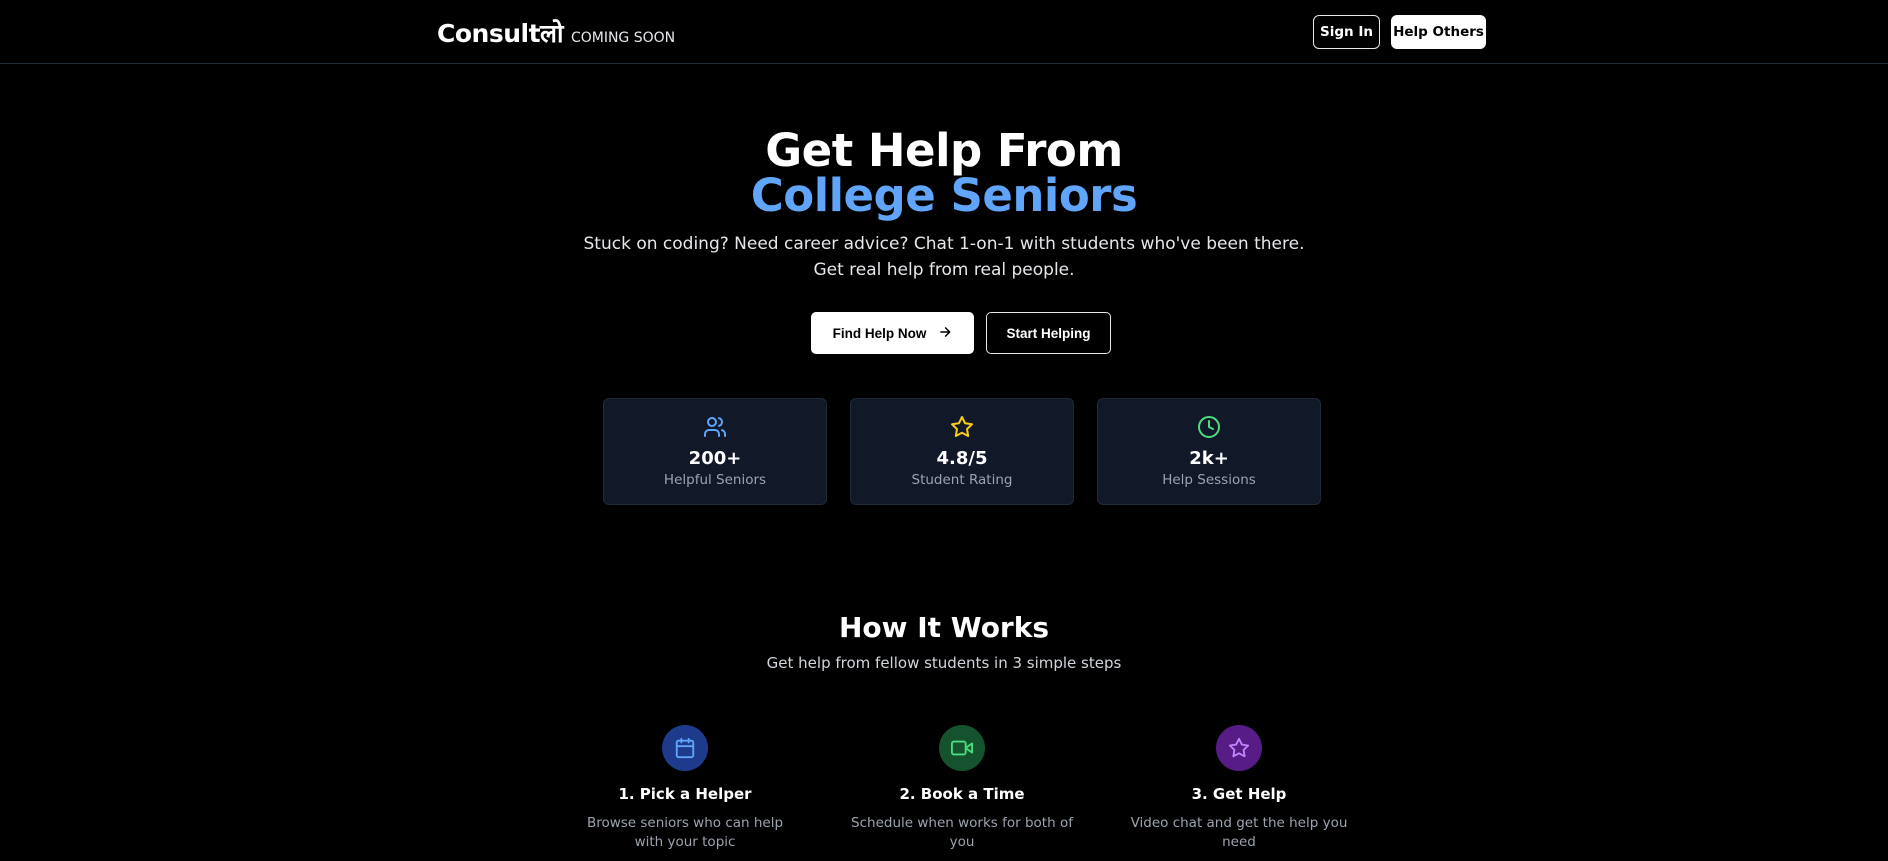  Describe the element at coordinates (500, 33) in the screenshot. I see `logo-text: Consultलो` at that location.